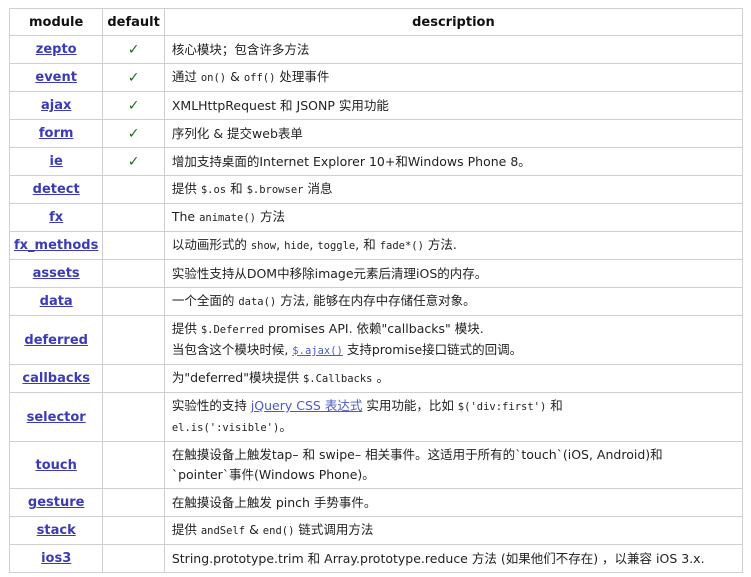 The image size is (751, 577). Describe the element at coordinates (280, 105) in the screenshot. I see `description-text: XMLHttpRequest 和 JSONP 实用功能` at that location.